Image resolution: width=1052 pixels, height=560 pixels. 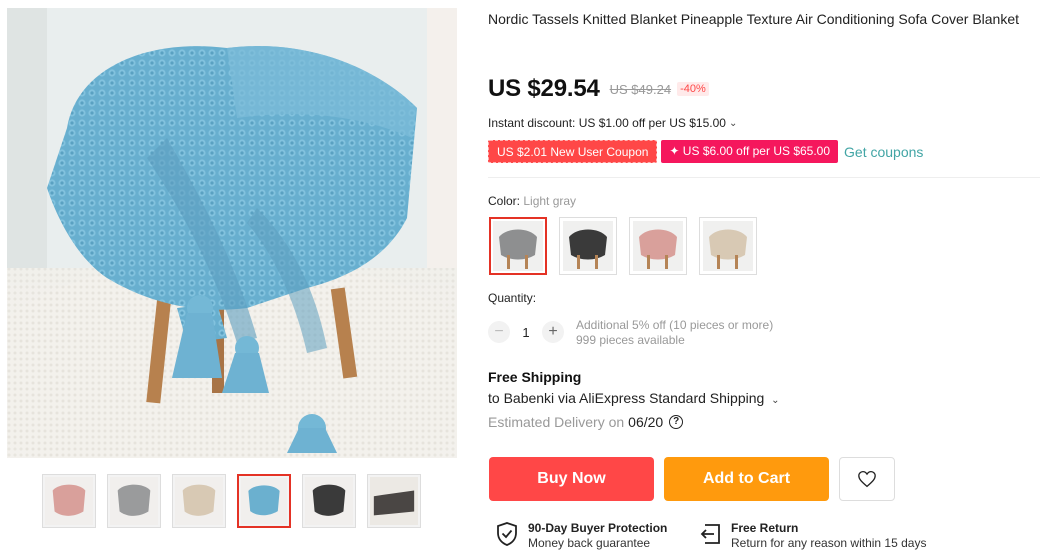 What do you see at coordinates (507, 534) in the screenshot?
I see `shield-check-icon` at bounding box center [507, 534].